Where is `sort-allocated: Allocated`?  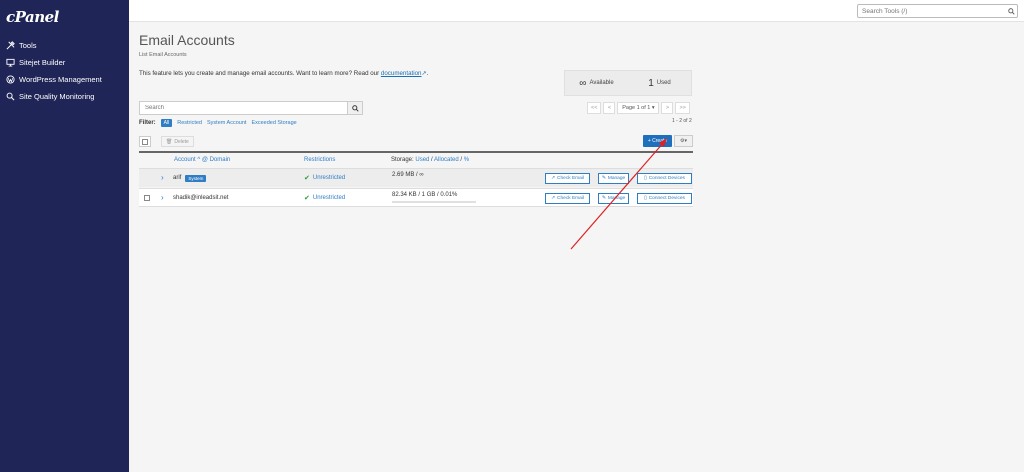
sort-allocated: Allocated is located at coordinates (446, 160).